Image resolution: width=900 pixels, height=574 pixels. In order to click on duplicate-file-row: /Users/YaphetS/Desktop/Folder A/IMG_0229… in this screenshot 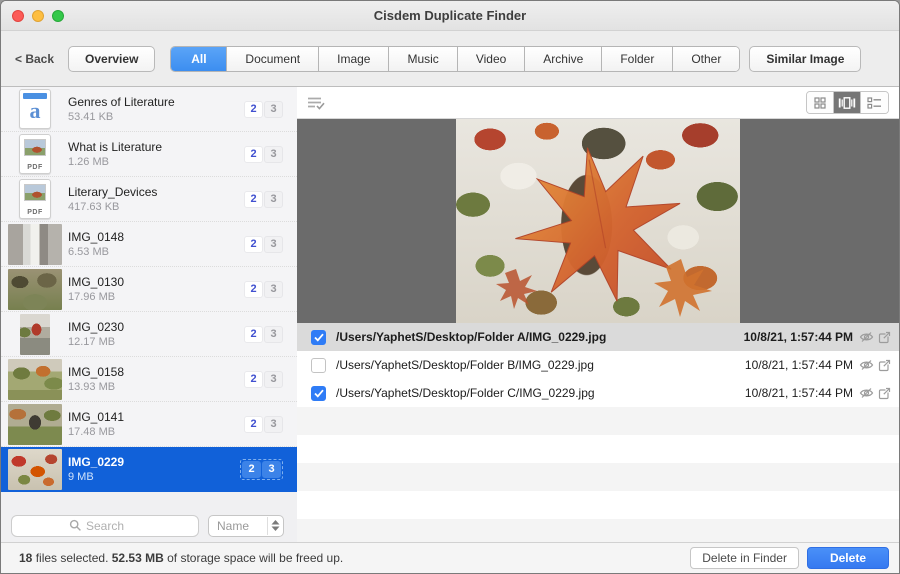, I will do `click(598, 337)`.